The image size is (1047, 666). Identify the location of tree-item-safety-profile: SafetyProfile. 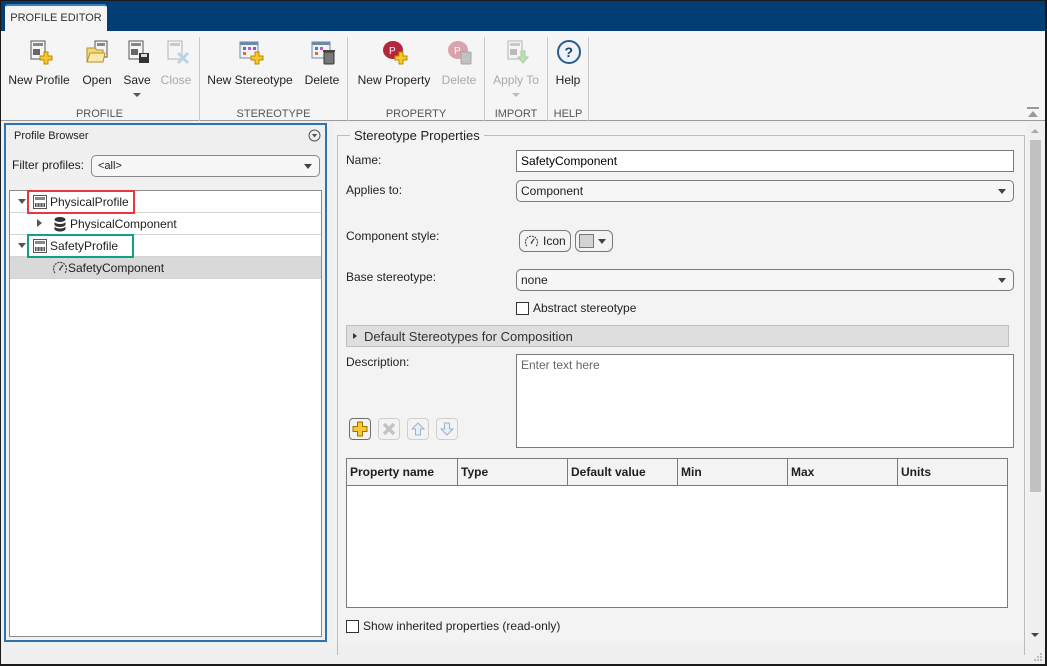
(165, 246).